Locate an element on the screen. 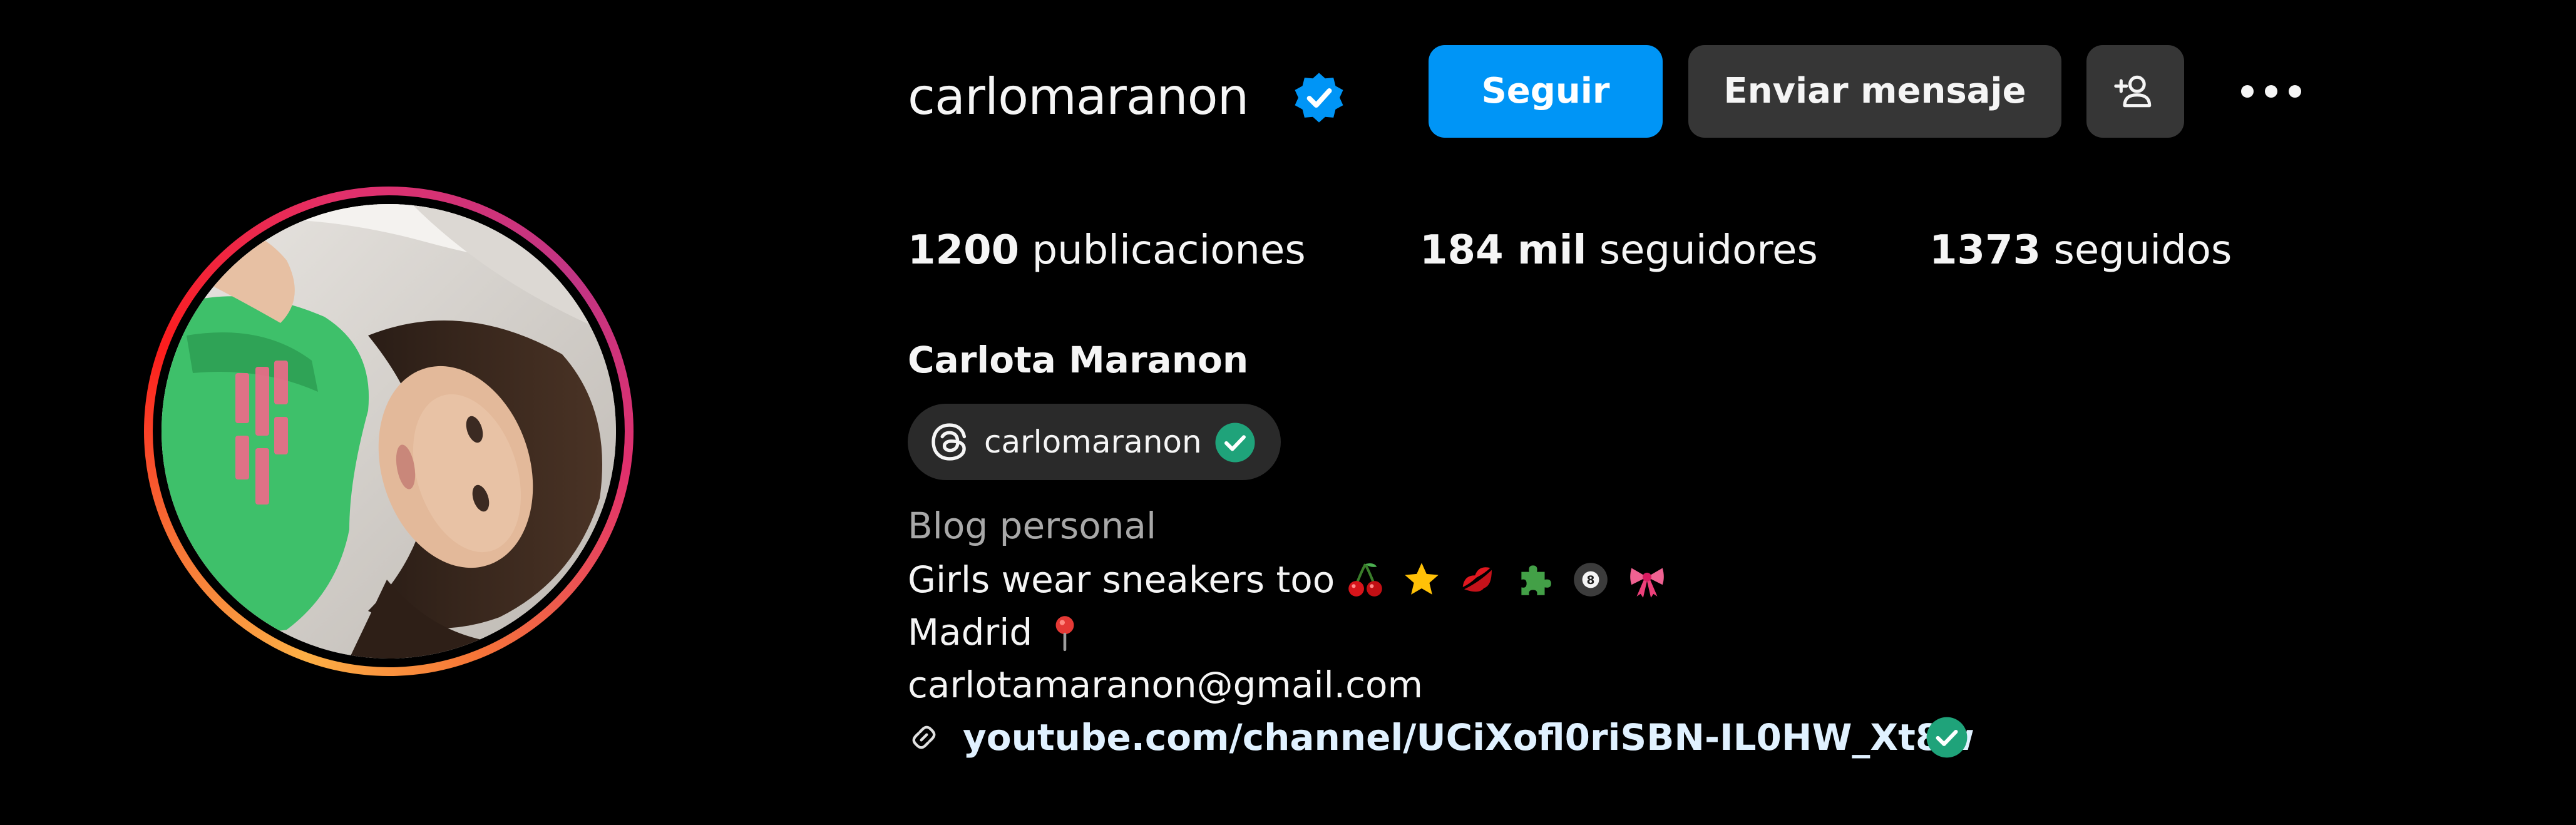 This screenshot has height=825, width=2576. profile-category: Blog personal is located at coordinates (1032, 526).